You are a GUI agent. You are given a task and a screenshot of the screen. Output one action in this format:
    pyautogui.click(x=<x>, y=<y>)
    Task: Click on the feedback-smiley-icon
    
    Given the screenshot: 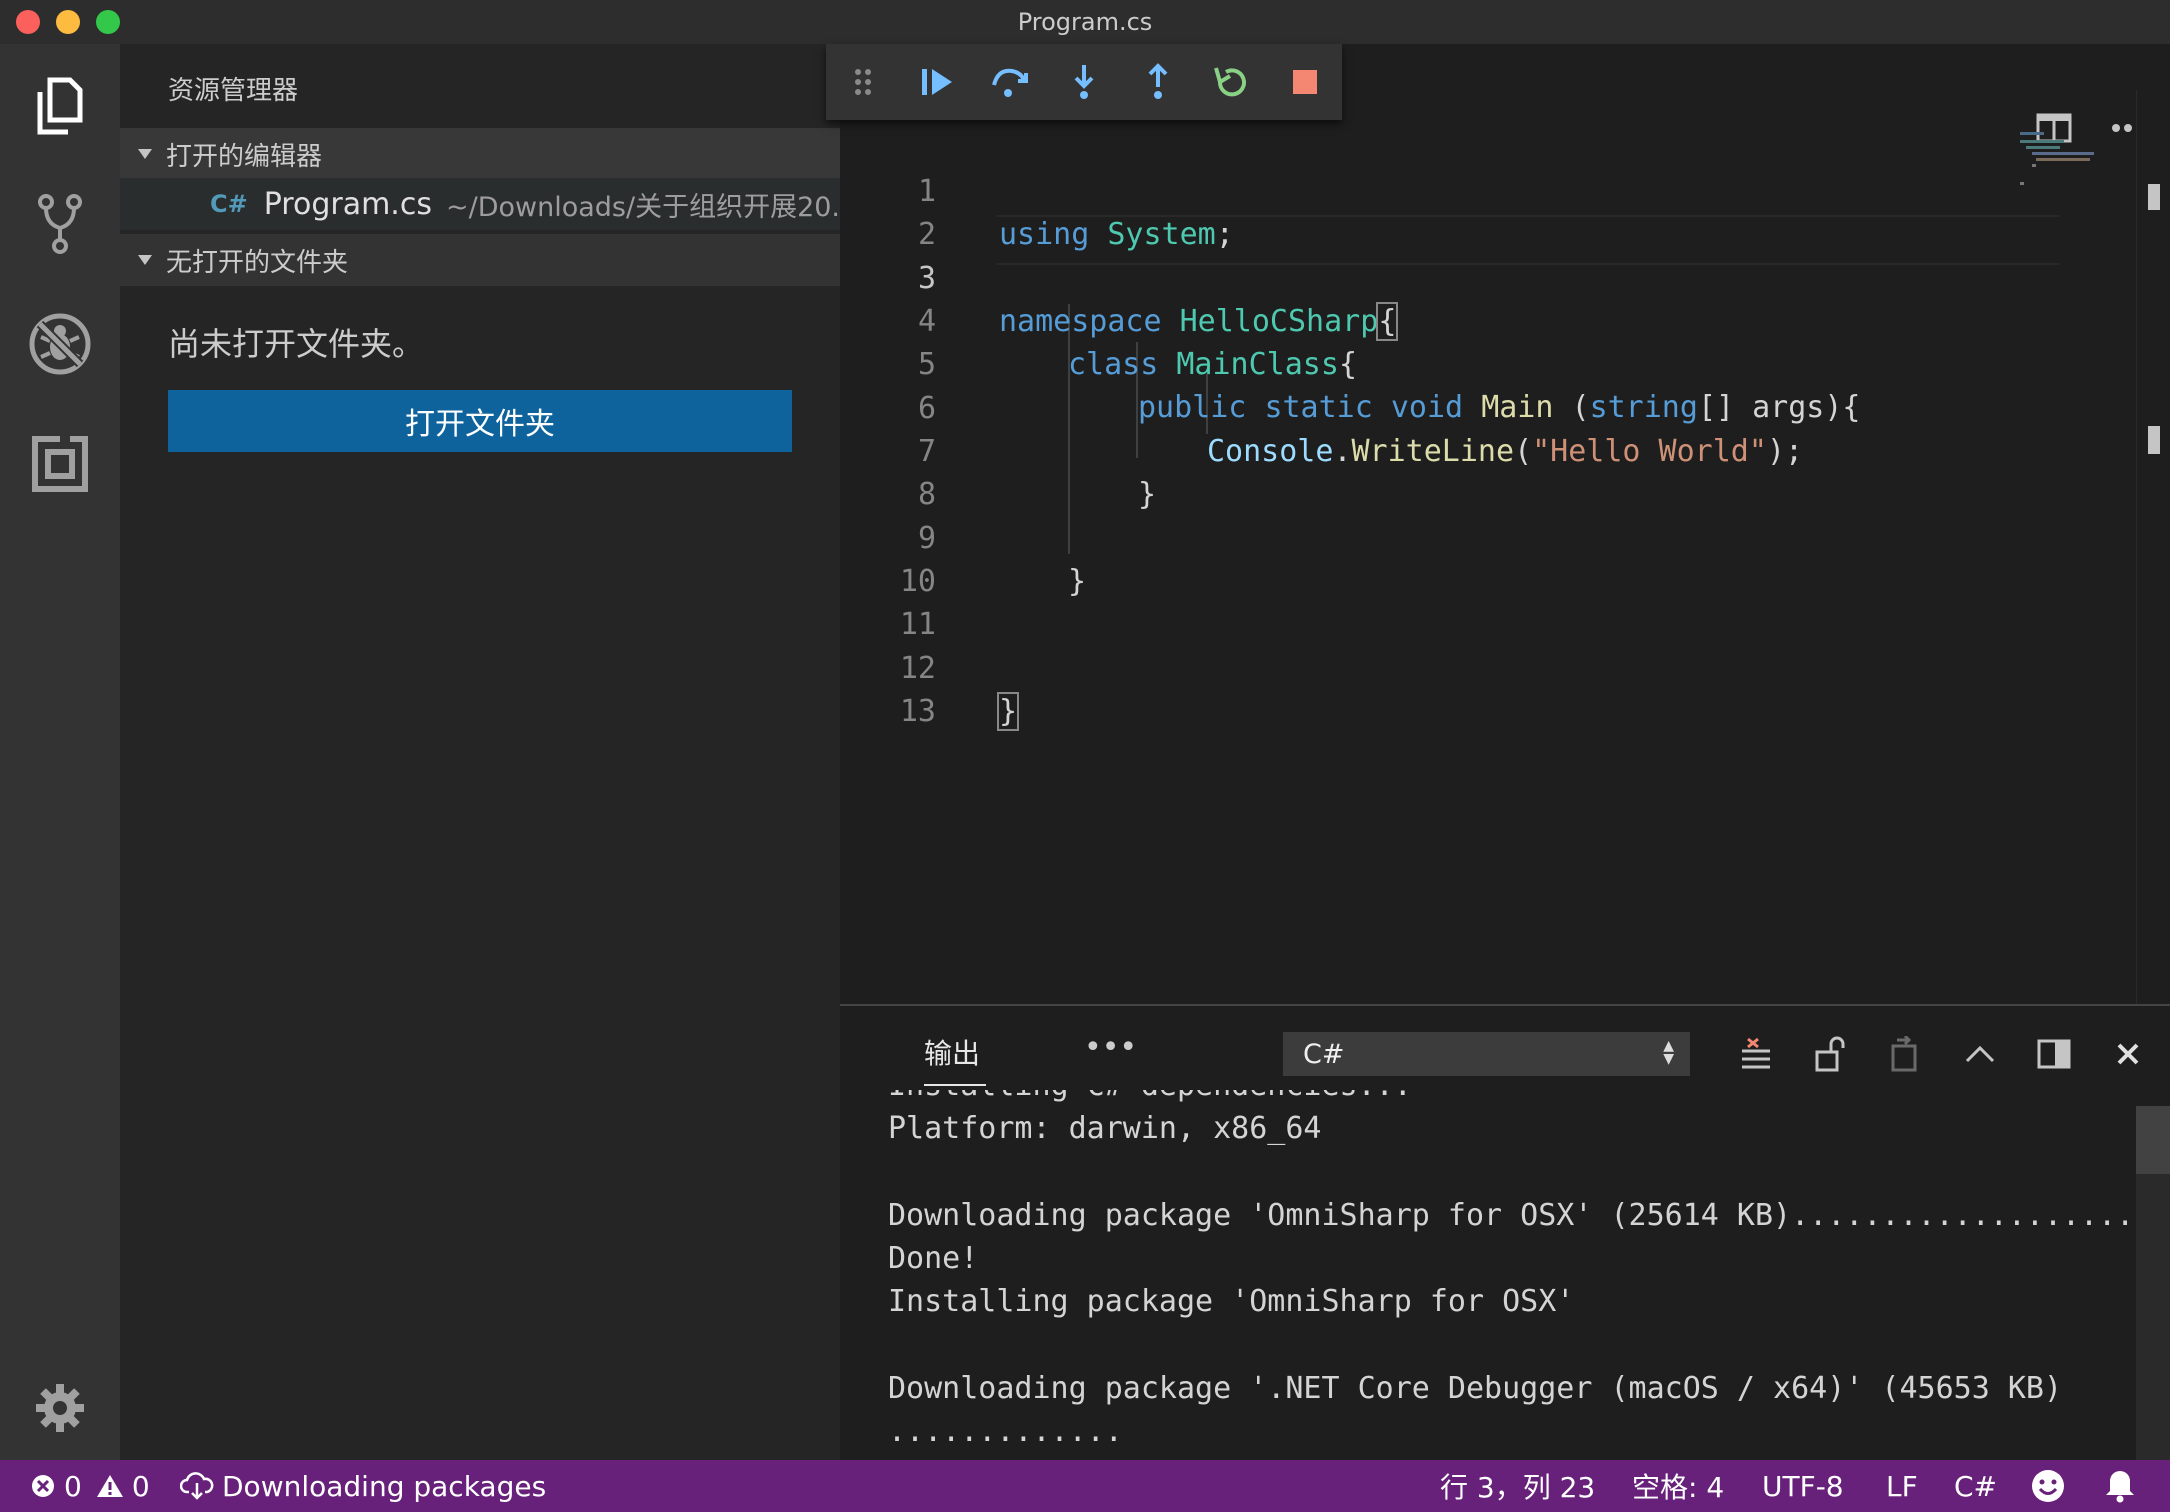 What is the action you would take?
    pyautogui.click(x=2048, y=1486)
    